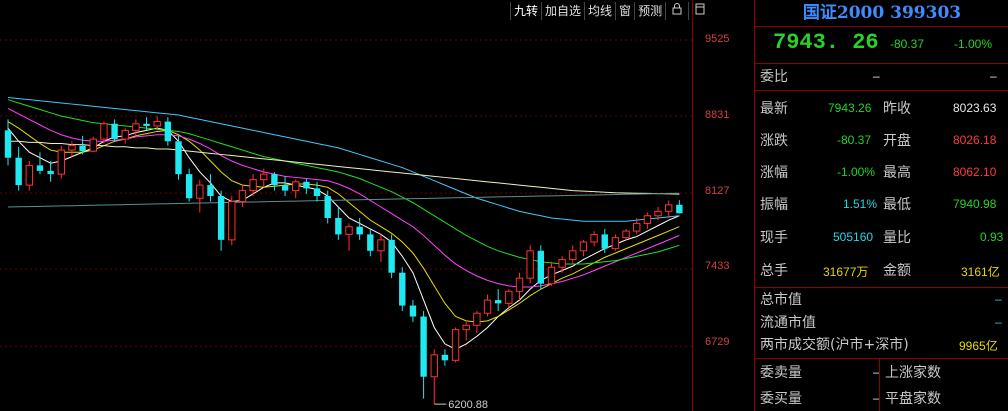  I want to click on price-change-pct: -1.00%, so click(973, 44).